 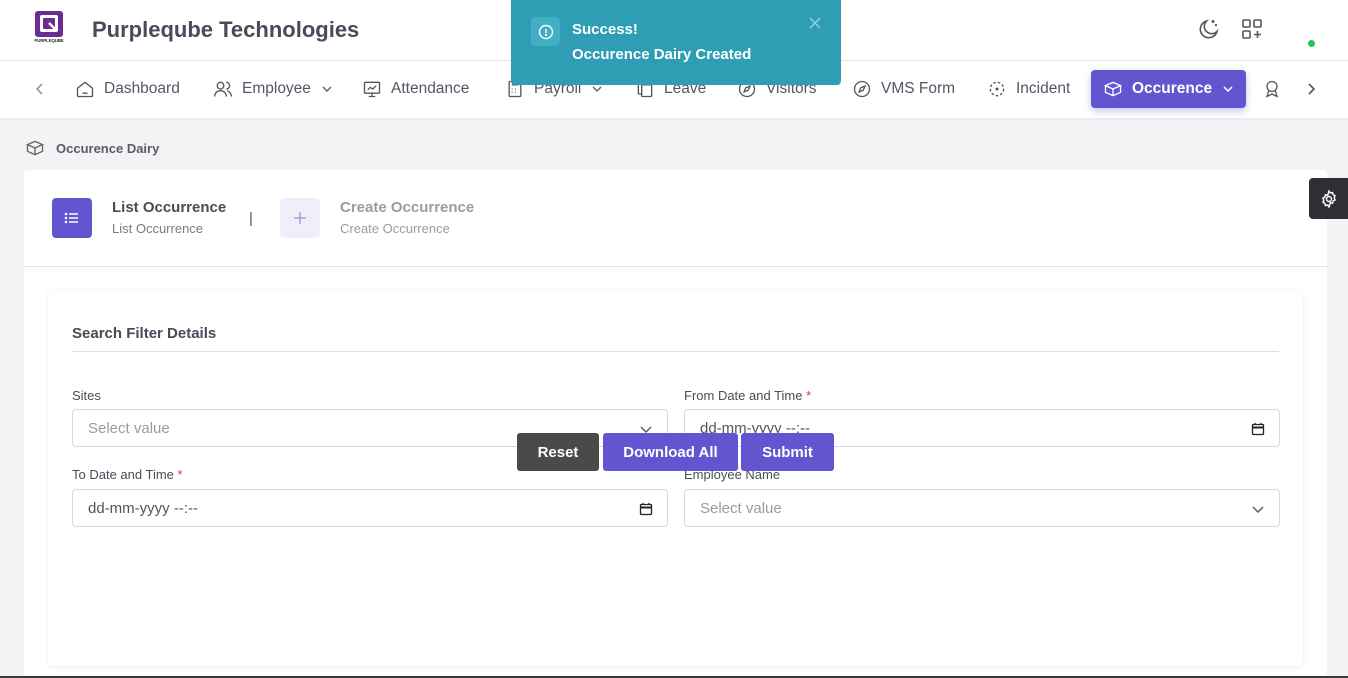 I want to click on nav-item-occurence: Occurence, so click(x=1169, y=89).